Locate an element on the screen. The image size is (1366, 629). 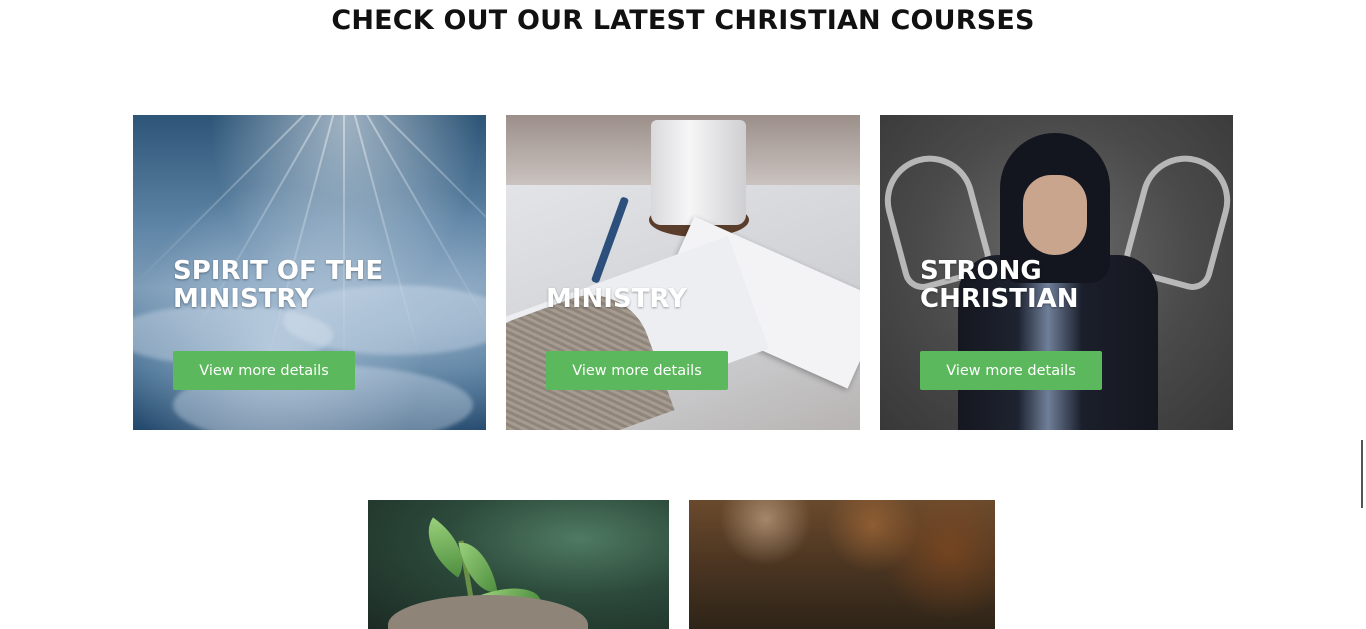
course-card-autumn is located at coordinates (842, 564).